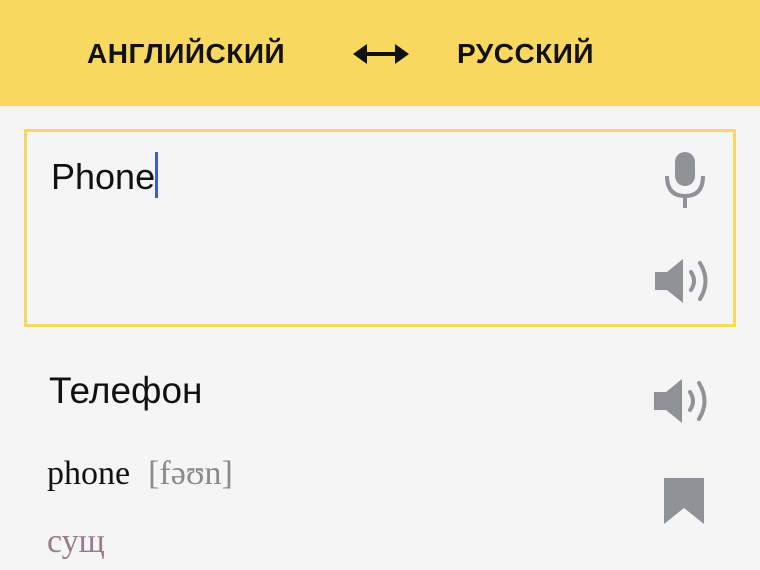 This screenshot has height=570, width=760. Describe the element at coordinates (186, 54) in the screenshot. I see `source-language-button: АНГЛИЙСКИЙ` at that location.